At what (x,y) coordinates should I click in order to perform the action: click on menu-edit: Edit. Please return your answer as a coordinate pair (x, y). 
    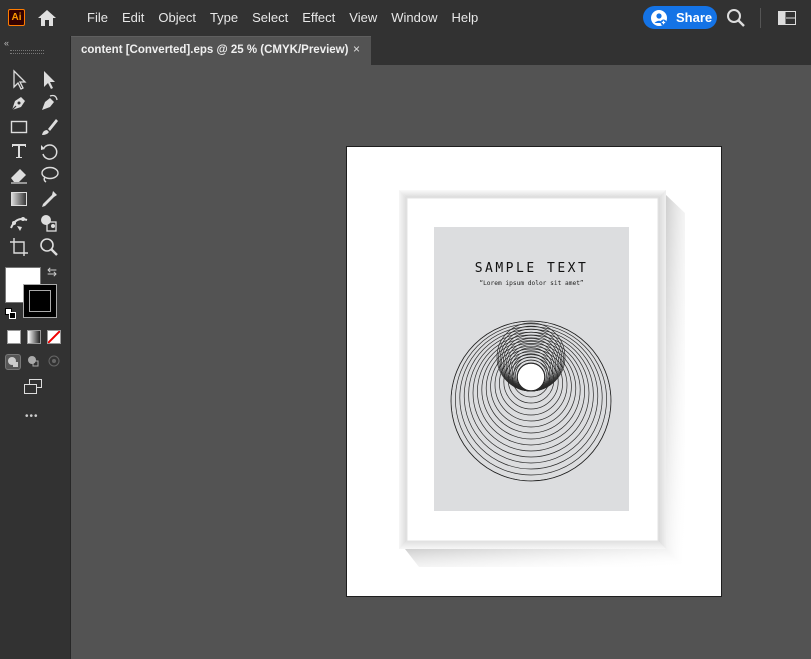
    Looking at the image, I should click on (133, 18).